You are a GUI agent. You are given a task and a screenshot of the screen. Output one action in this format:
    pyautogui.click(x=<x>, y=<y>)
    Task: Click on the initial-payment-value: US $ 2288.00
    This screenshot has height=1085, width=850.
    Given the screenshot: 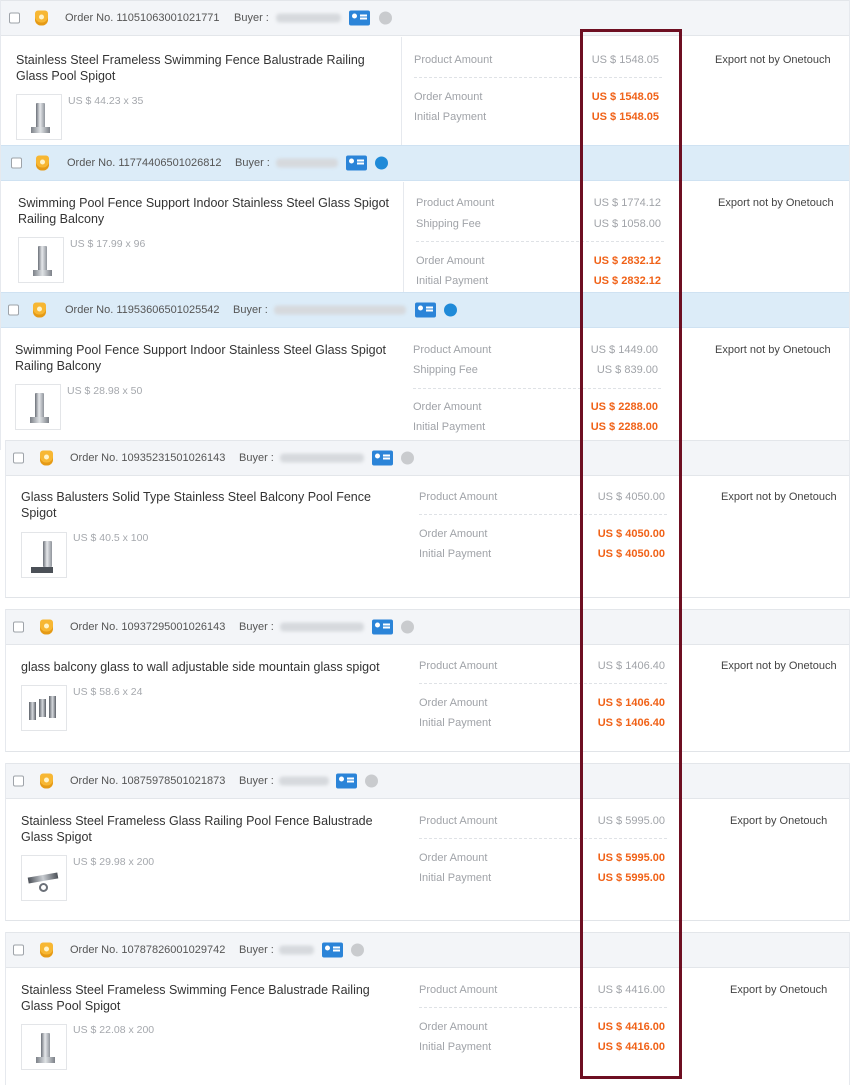 What is the action you would take?
    pyautogui.click(x=624, y=427)
    